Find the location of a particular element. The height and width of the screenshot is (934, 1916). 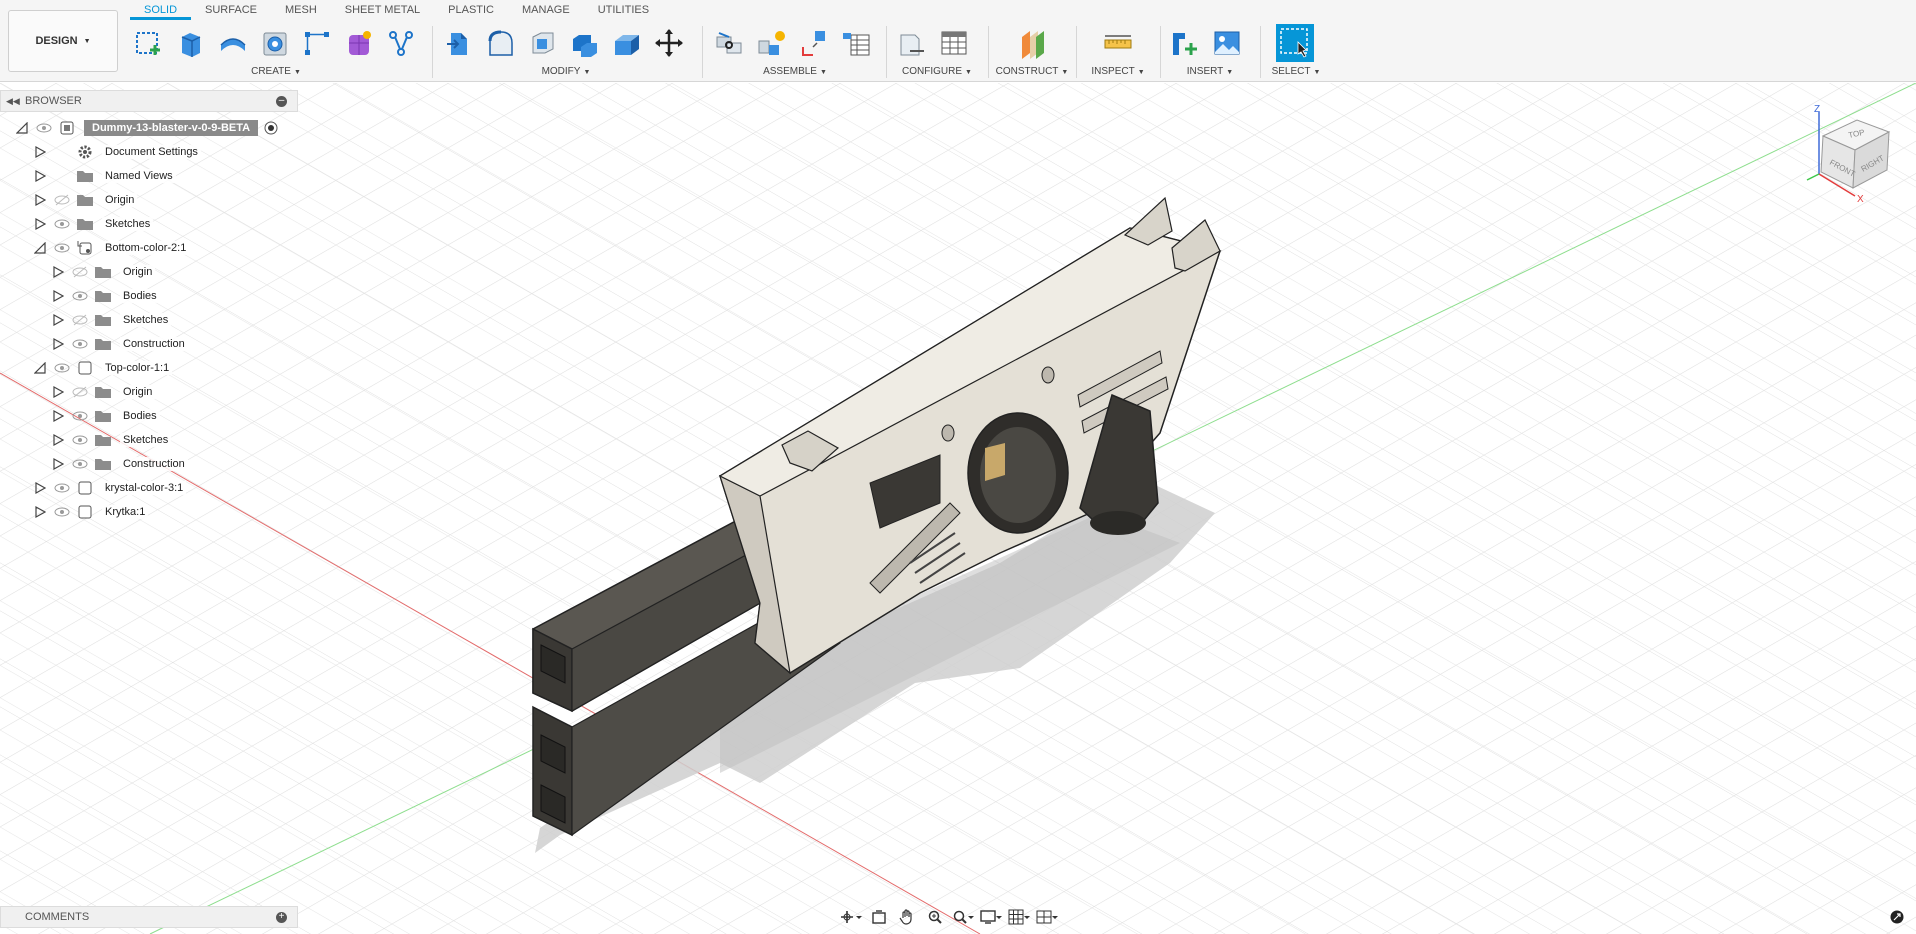

pattern-icon is located at coordinates (317, 43).